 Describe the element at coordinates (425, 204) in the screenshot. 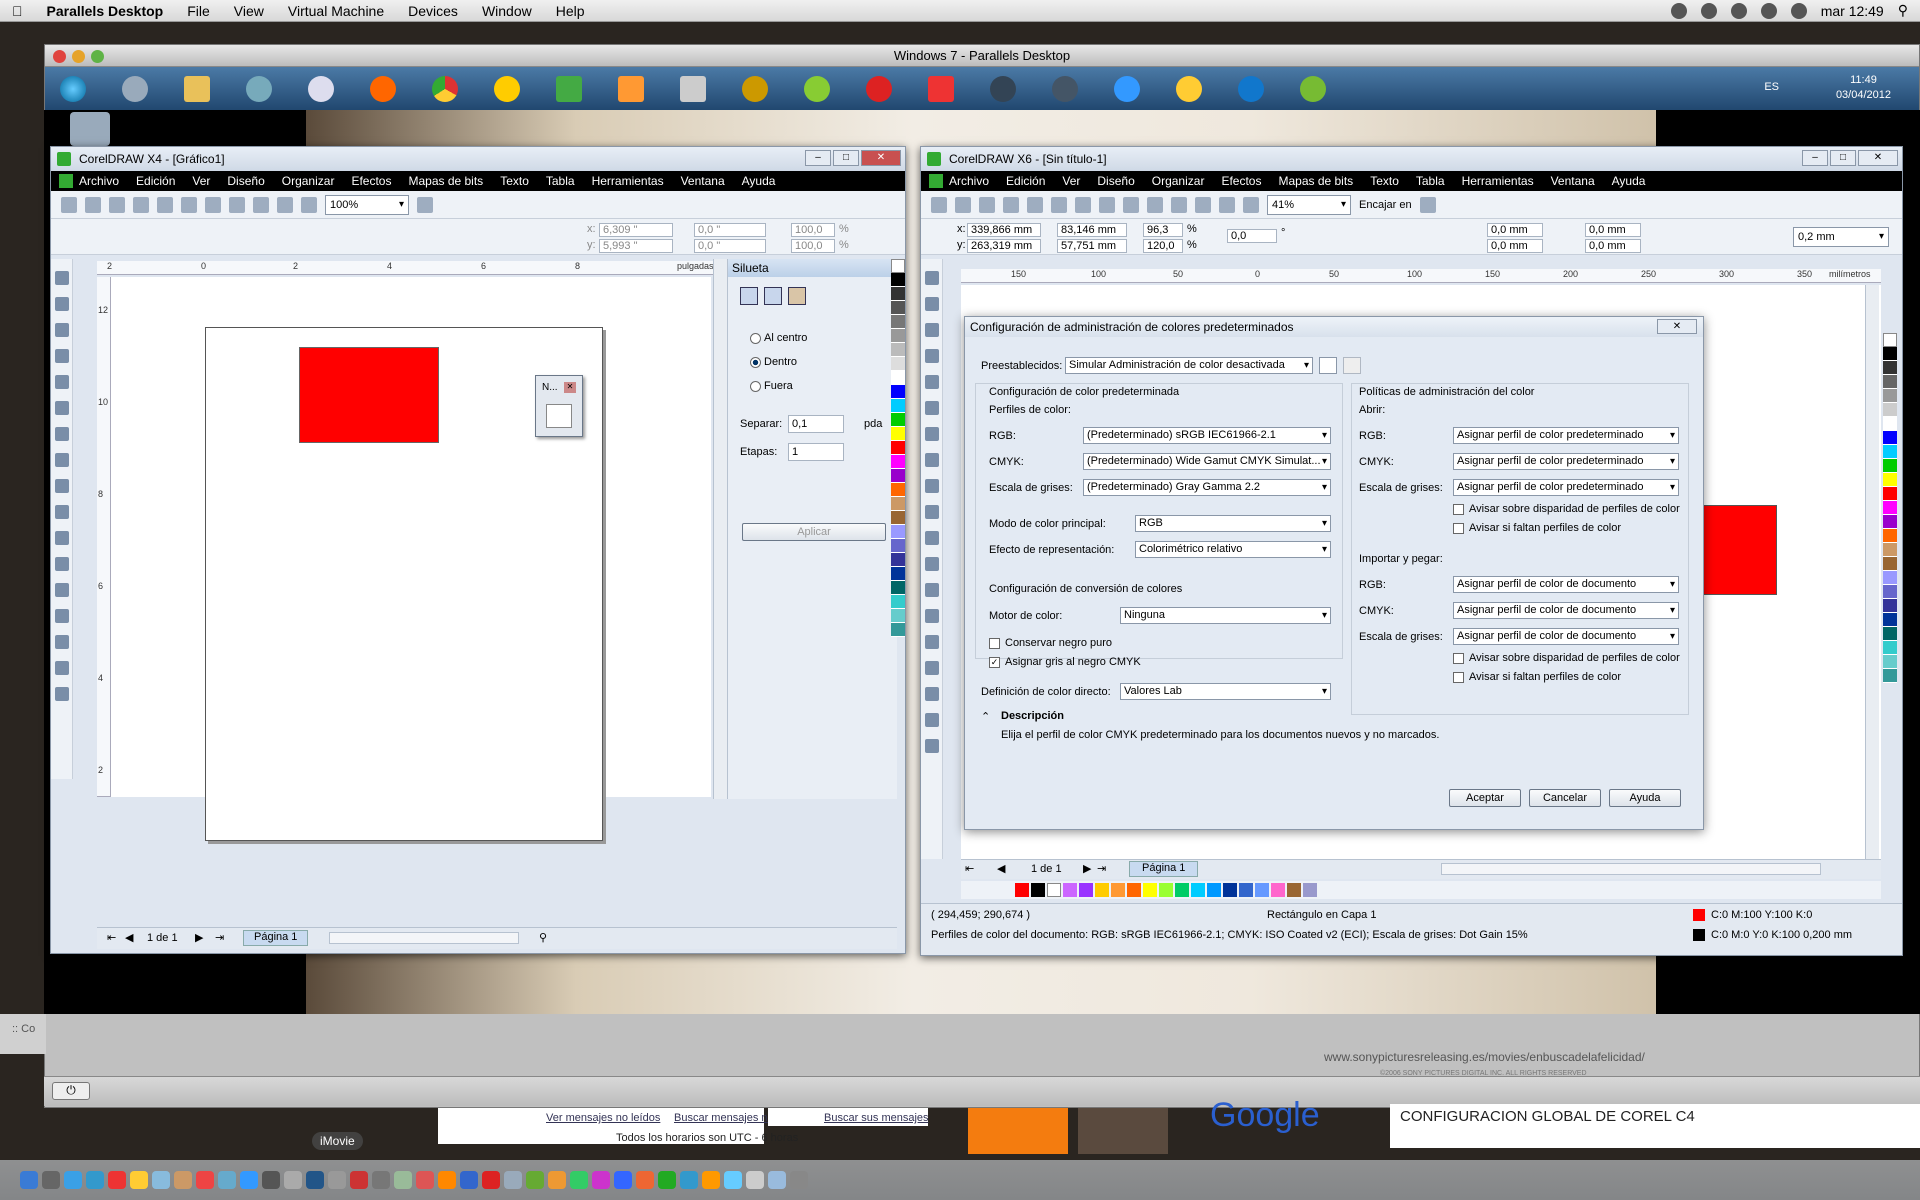

I see `options-icon` at that location.